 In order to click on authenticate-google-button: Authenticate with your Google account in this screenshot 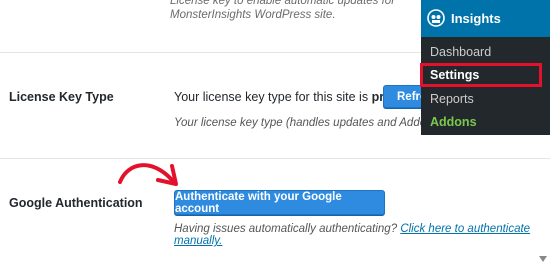, I will do `click(279, 202)`.